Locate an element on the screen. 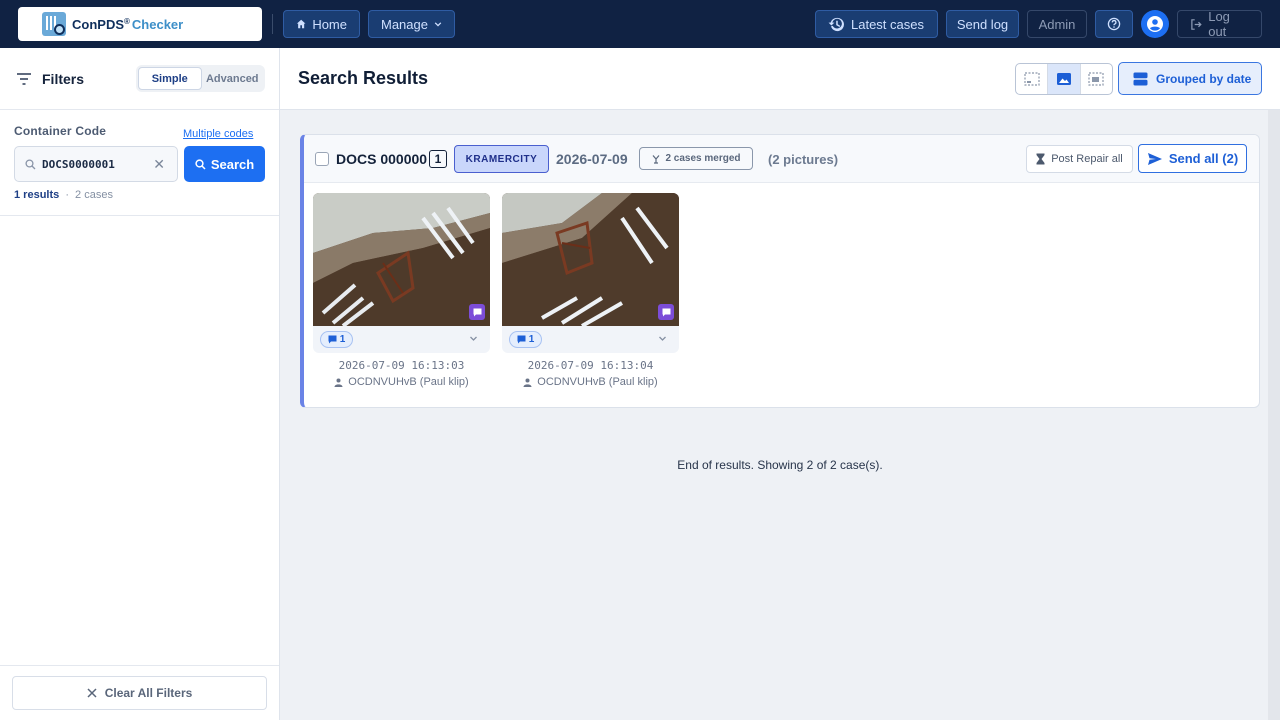  container-code-input is located at coordinates (94, 164).